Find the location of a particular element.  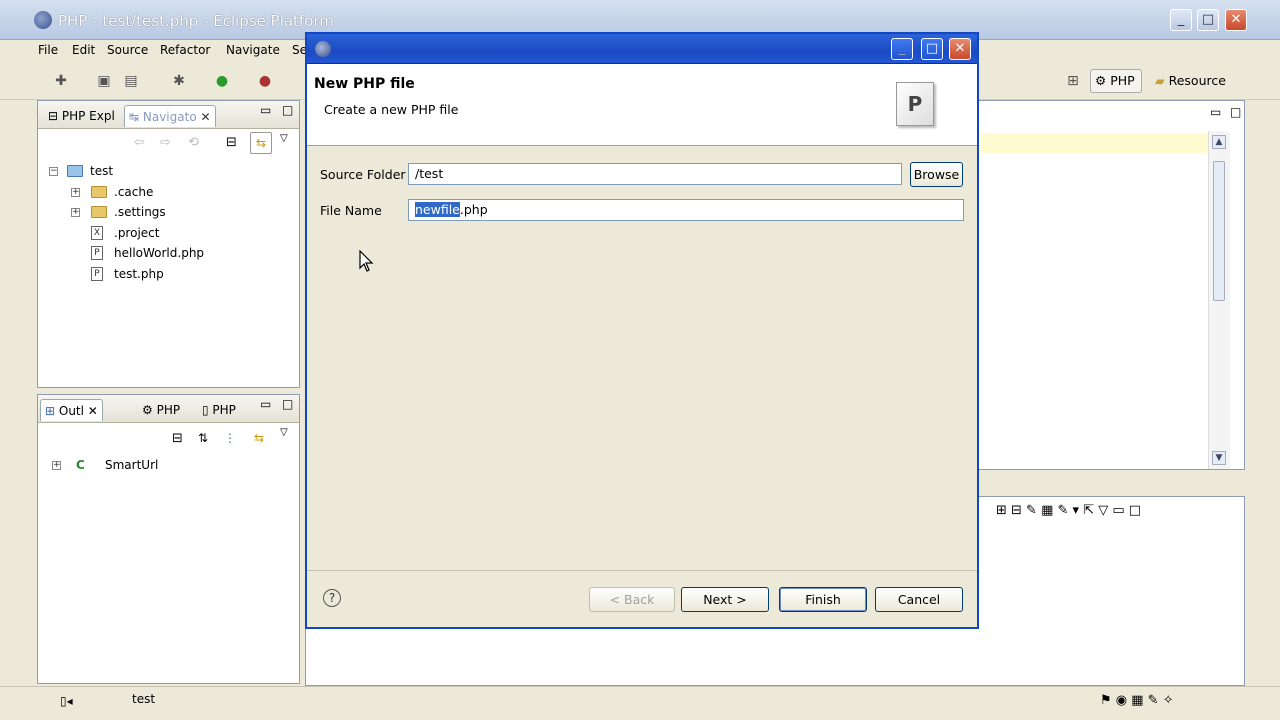

window-title: PHP - test/test.php - Eclipse Platform is located at coordinates (196, 21).